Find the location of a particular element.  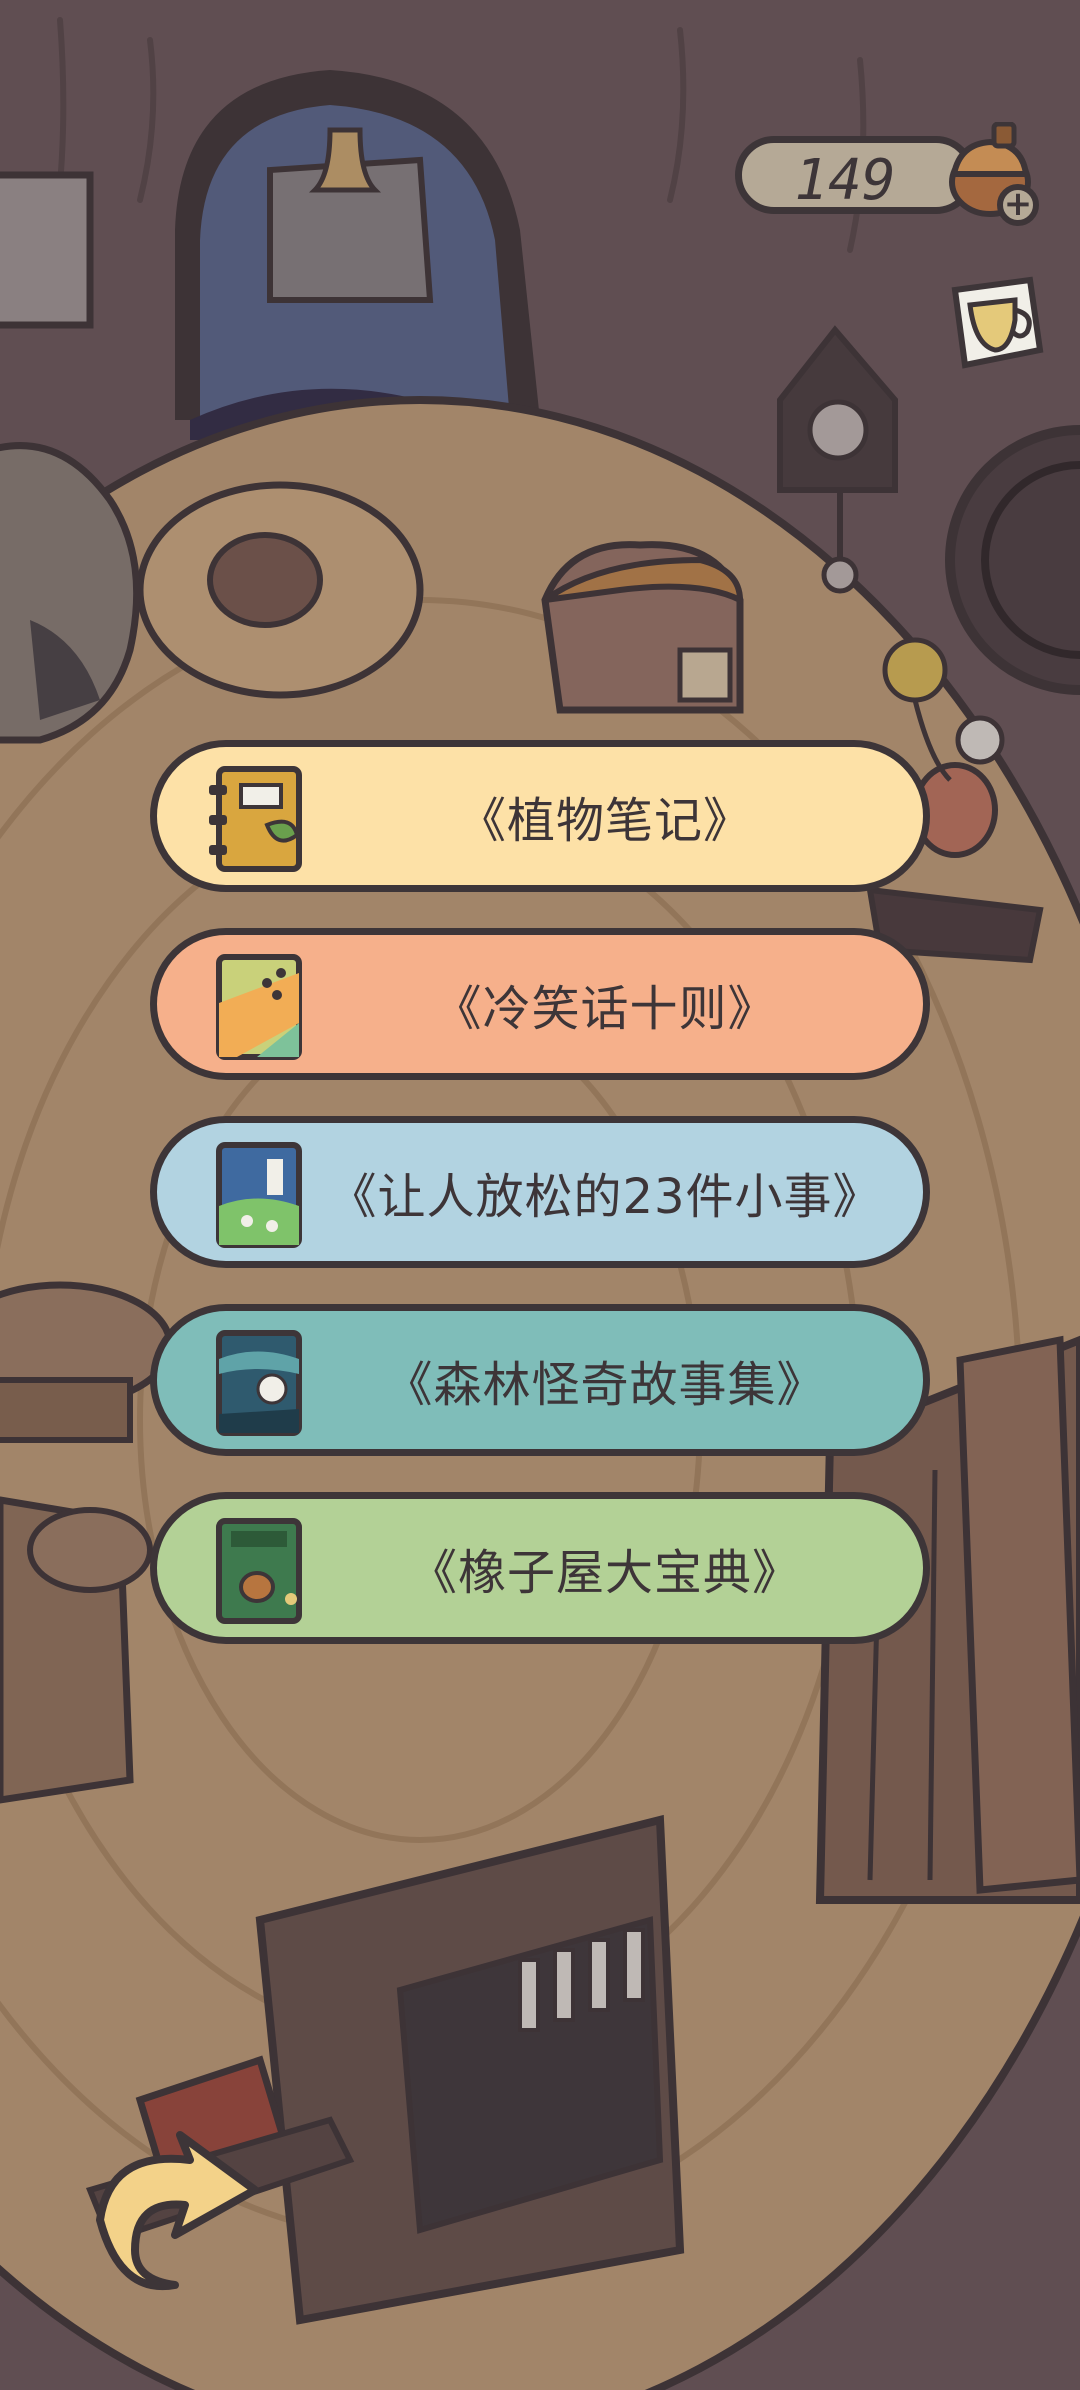

plant-notebook-icon is located at coordinates (255, 819).